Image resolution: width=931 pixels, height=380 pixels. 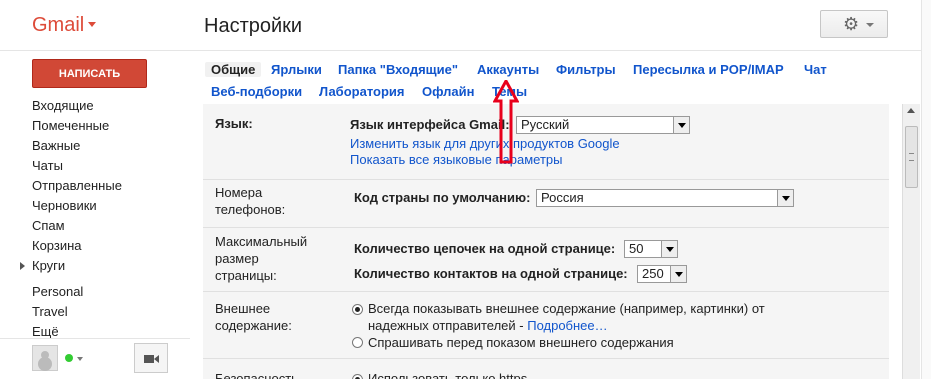 What do you see at coordinates (911, 241) in the screenshot?
I see `settings-scrollbar` at bounding box center [911, 241].